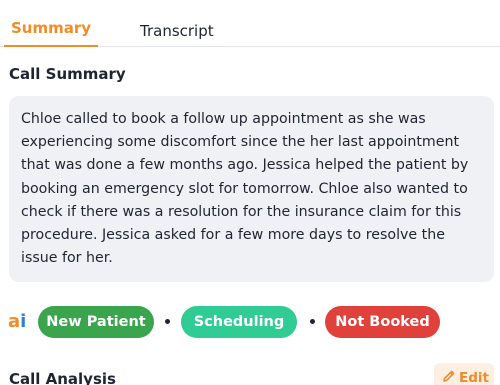 This screenshot has height=385, width=500. I want to click on edit-button: Edit, so click(464, 374).